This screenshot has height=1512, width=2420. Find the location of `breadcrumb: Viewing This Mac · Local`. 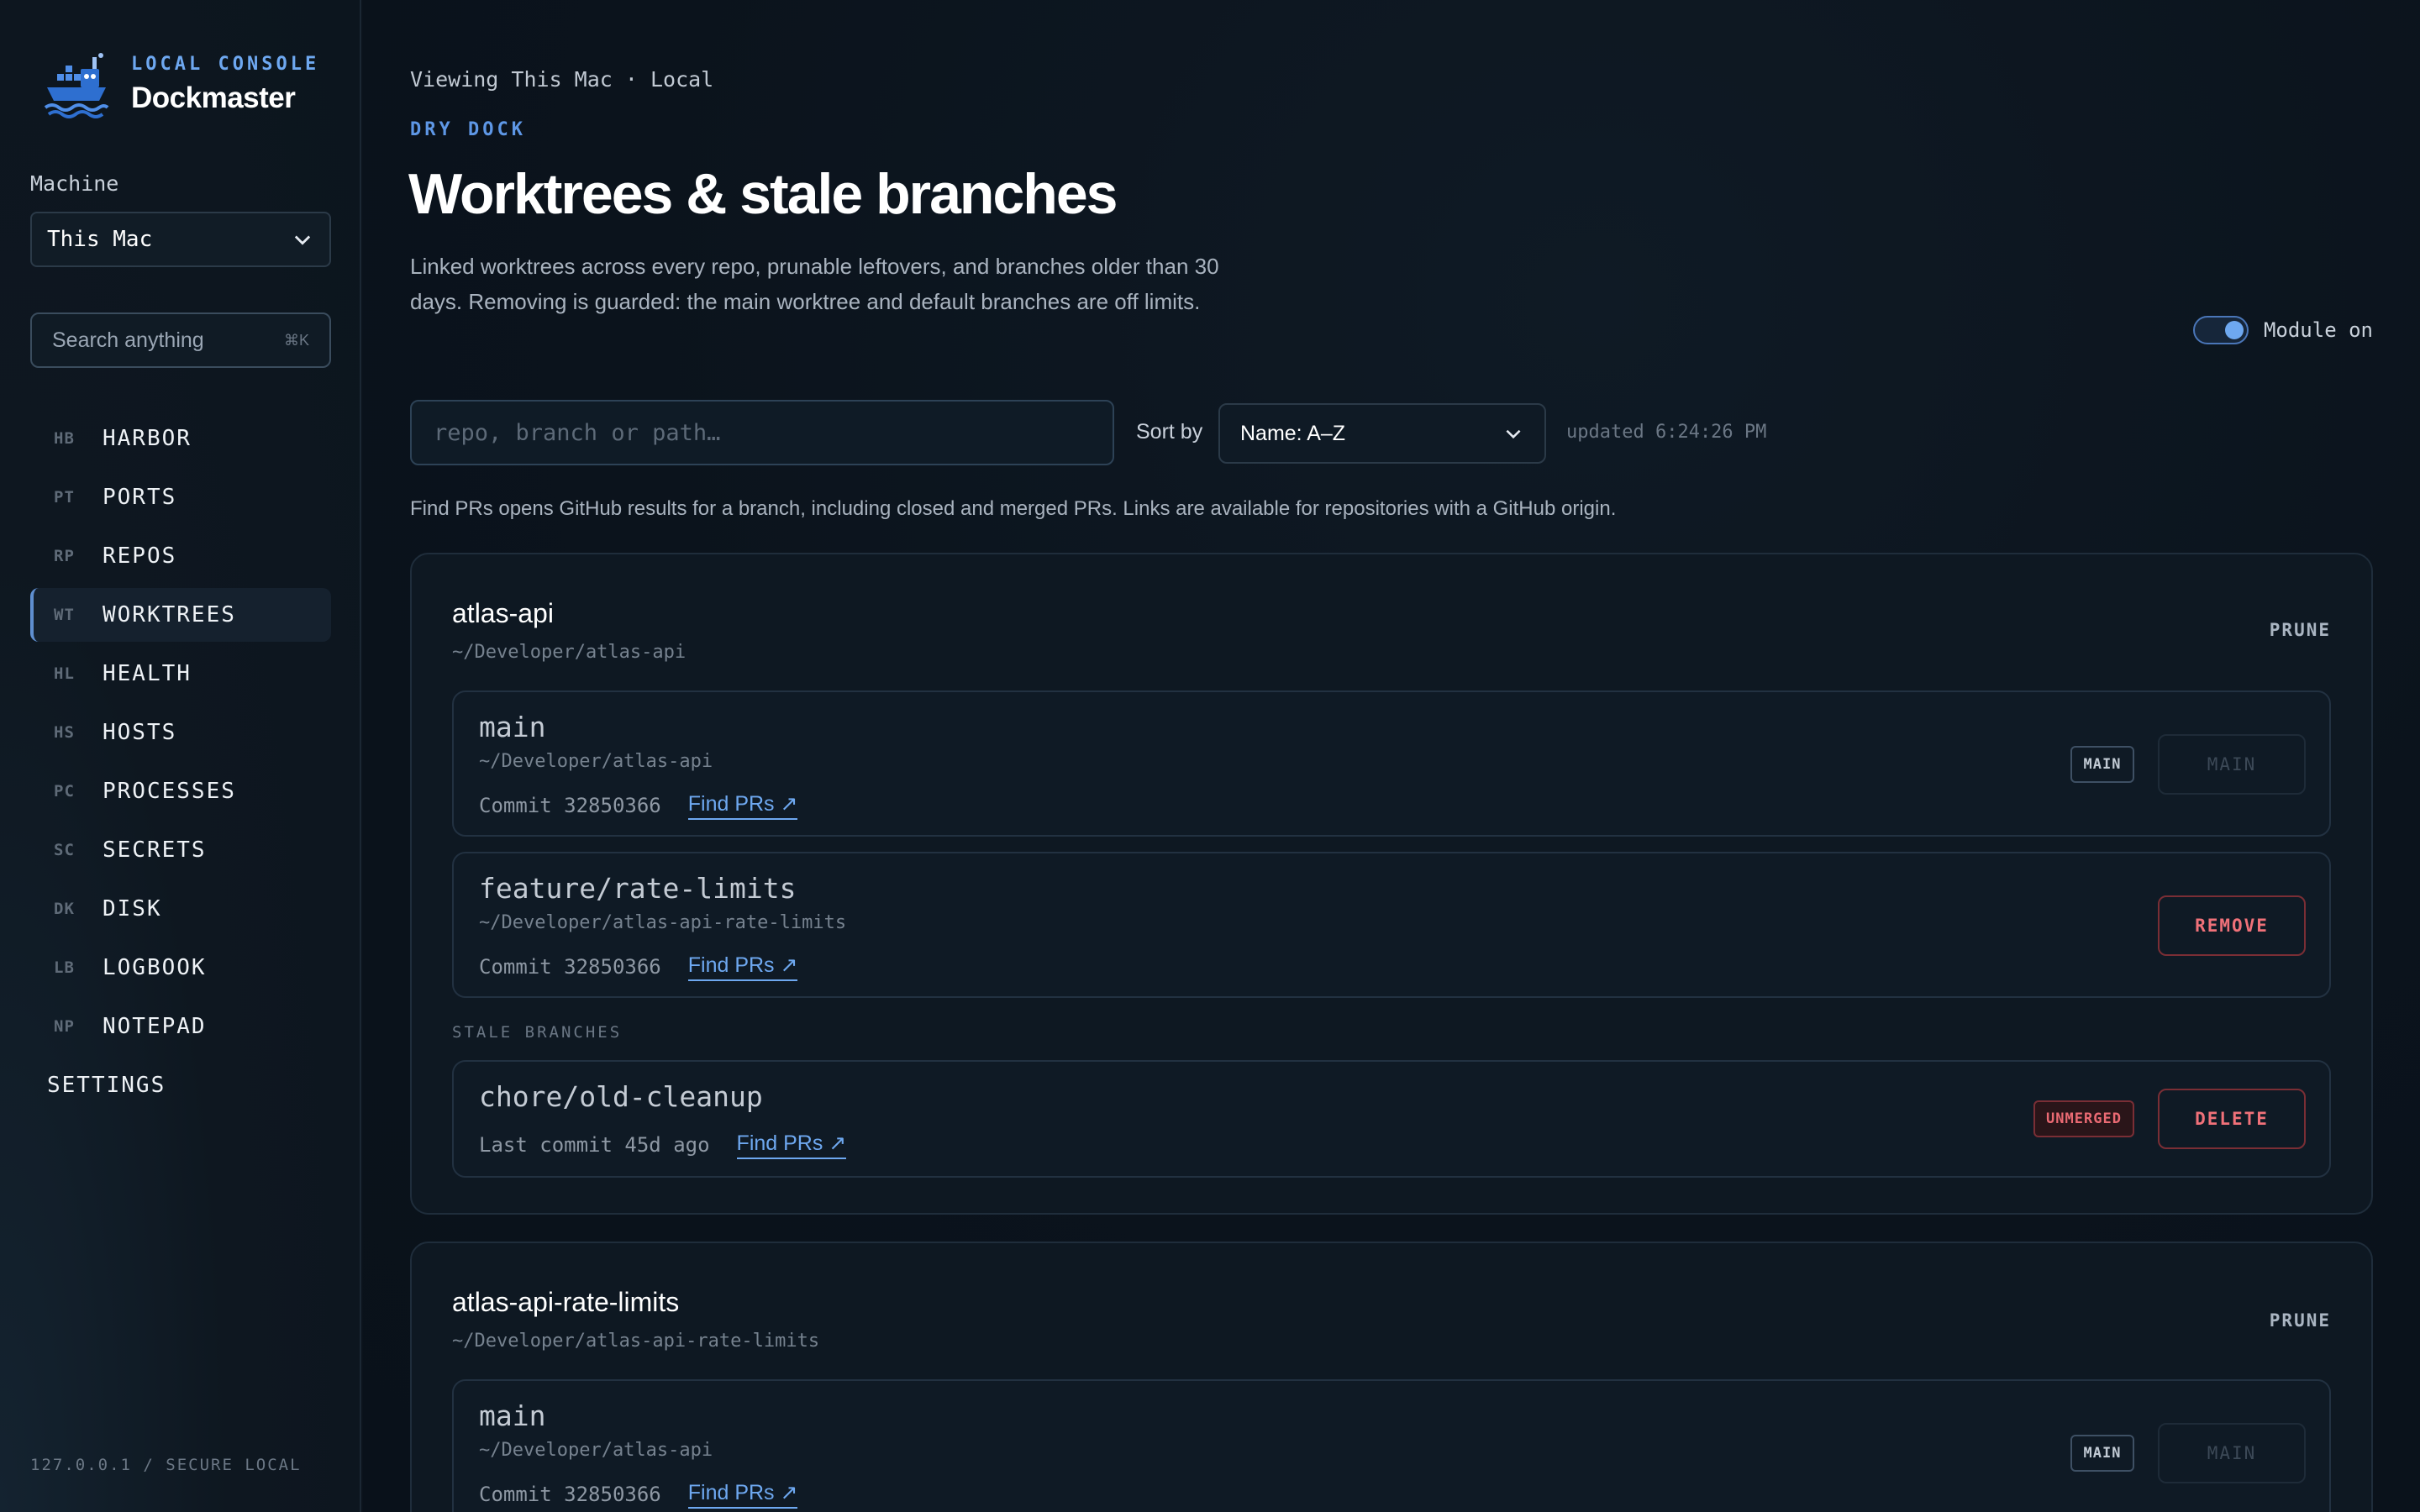

breadcrumb: Viewing This Mac · Local is located at coordinates (562, 79).